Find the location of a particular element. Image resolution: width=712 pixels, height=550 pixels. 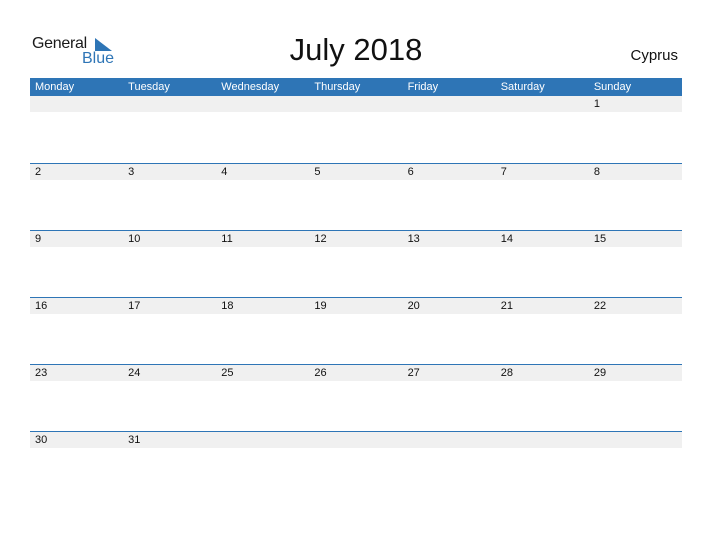

day-cell: 8 is located at coordinates (596, 172).